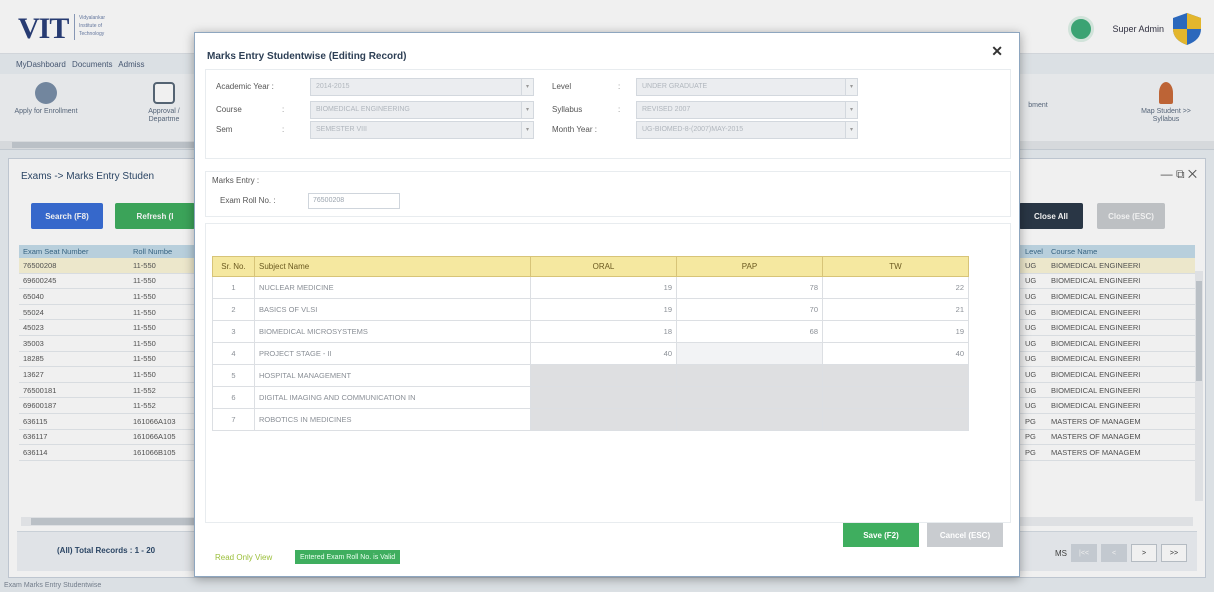  I want to click on academic-year-value: 2014-2015, so click(333, 86).